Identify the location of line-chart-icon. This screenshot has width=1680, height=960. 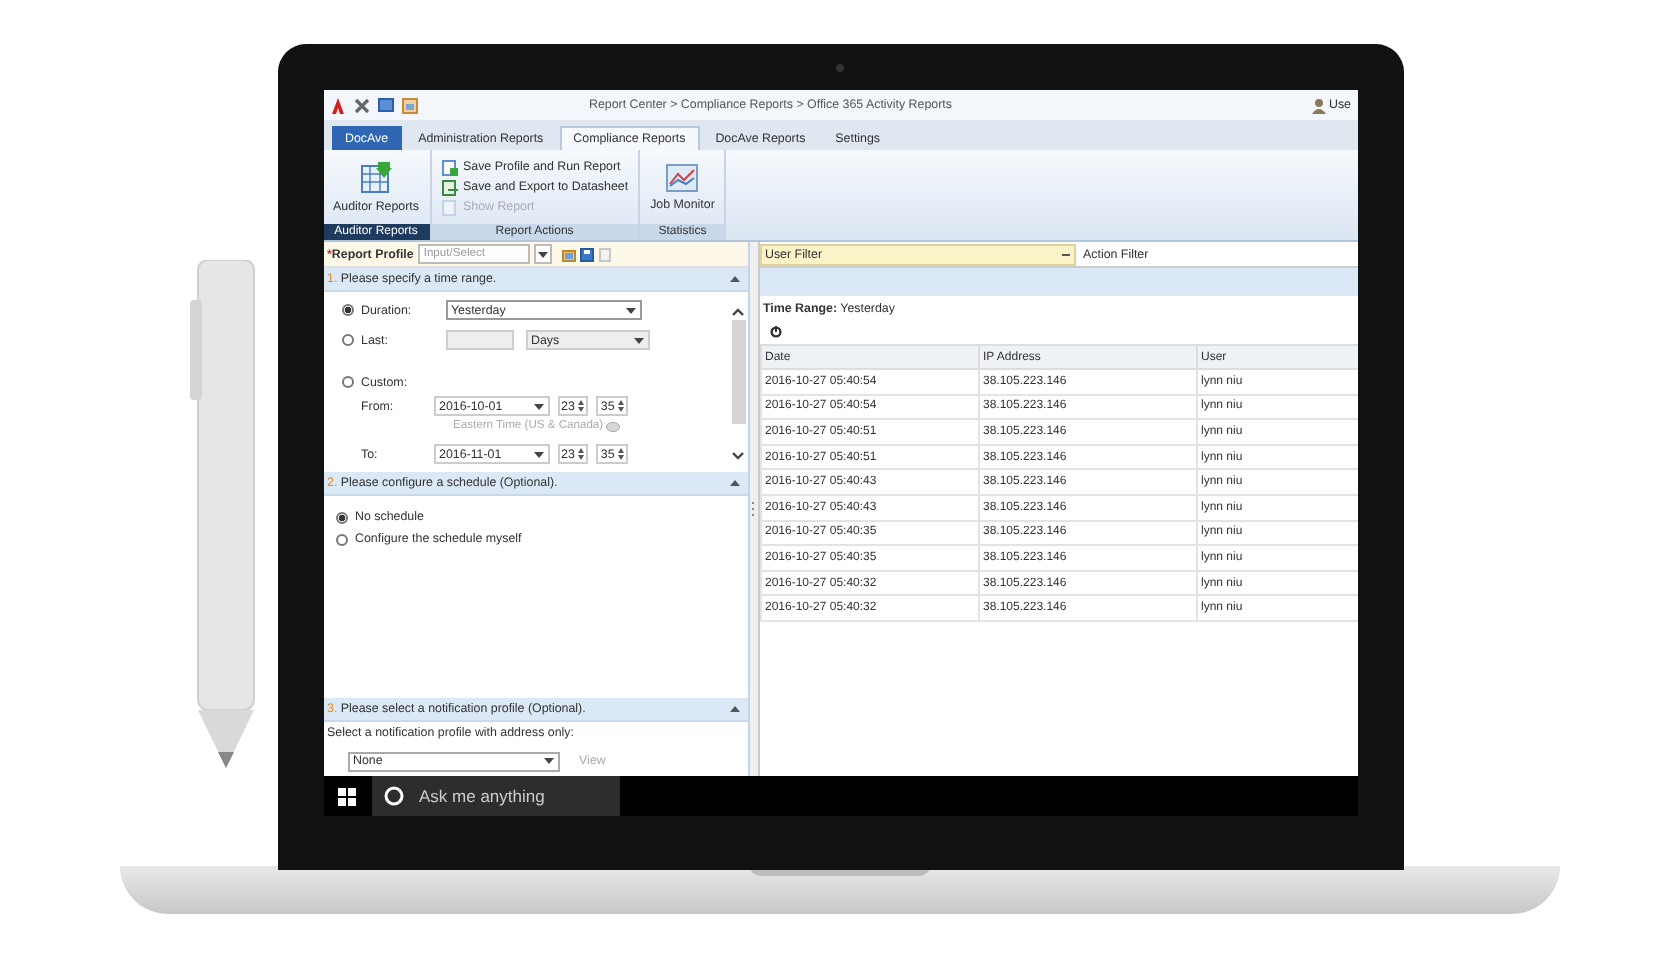
(682, 177).